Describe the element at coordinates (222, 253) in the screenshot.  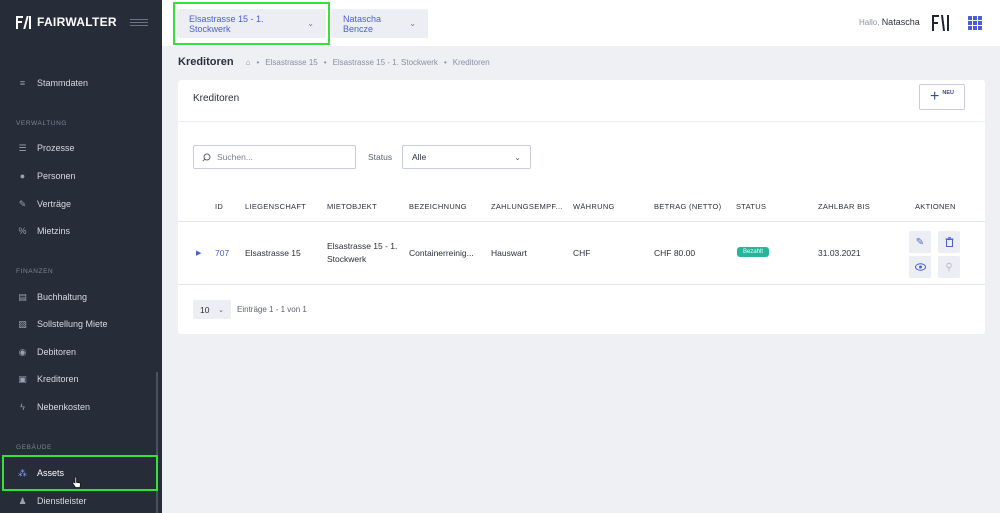
I see `row-id-link: 707` at that location.